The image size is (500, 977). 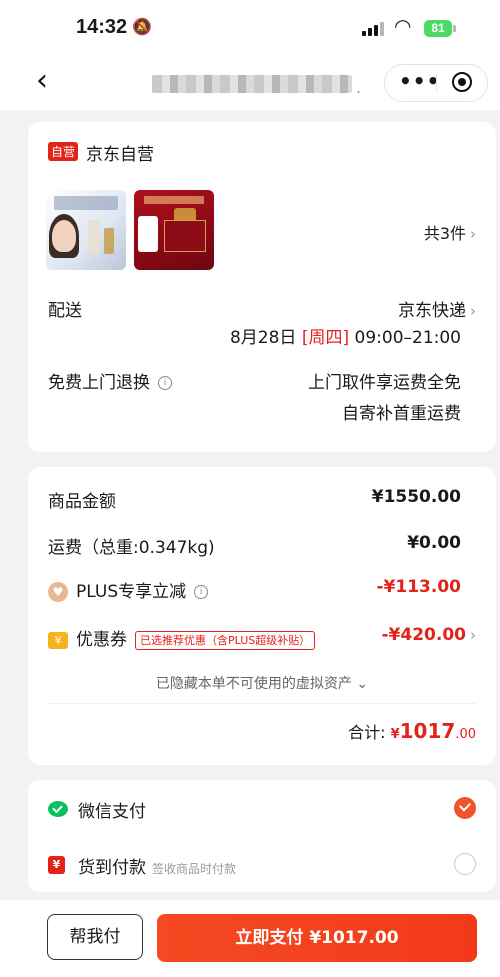 I want to click on blurred-title, so click(x=252, y=84).